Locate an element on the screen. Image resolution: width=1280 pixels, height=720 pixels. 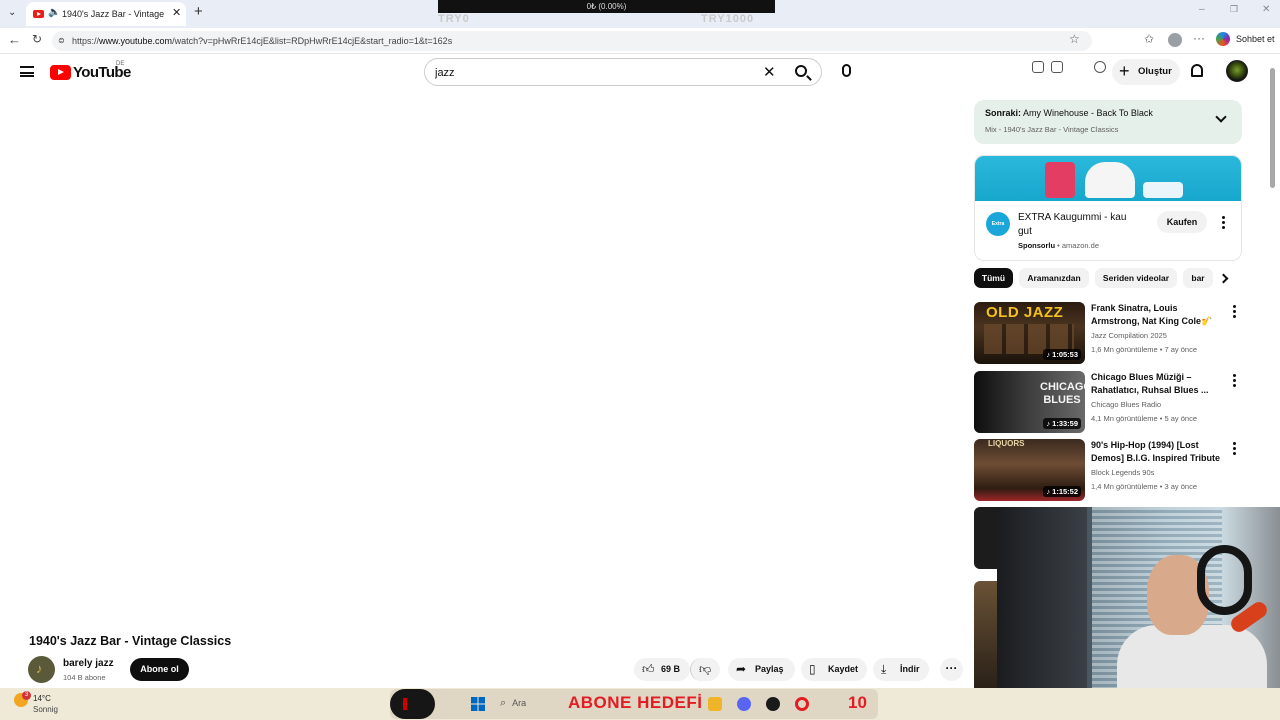
save-button: ▯ Kaydet is located at coordinates (834, 669).